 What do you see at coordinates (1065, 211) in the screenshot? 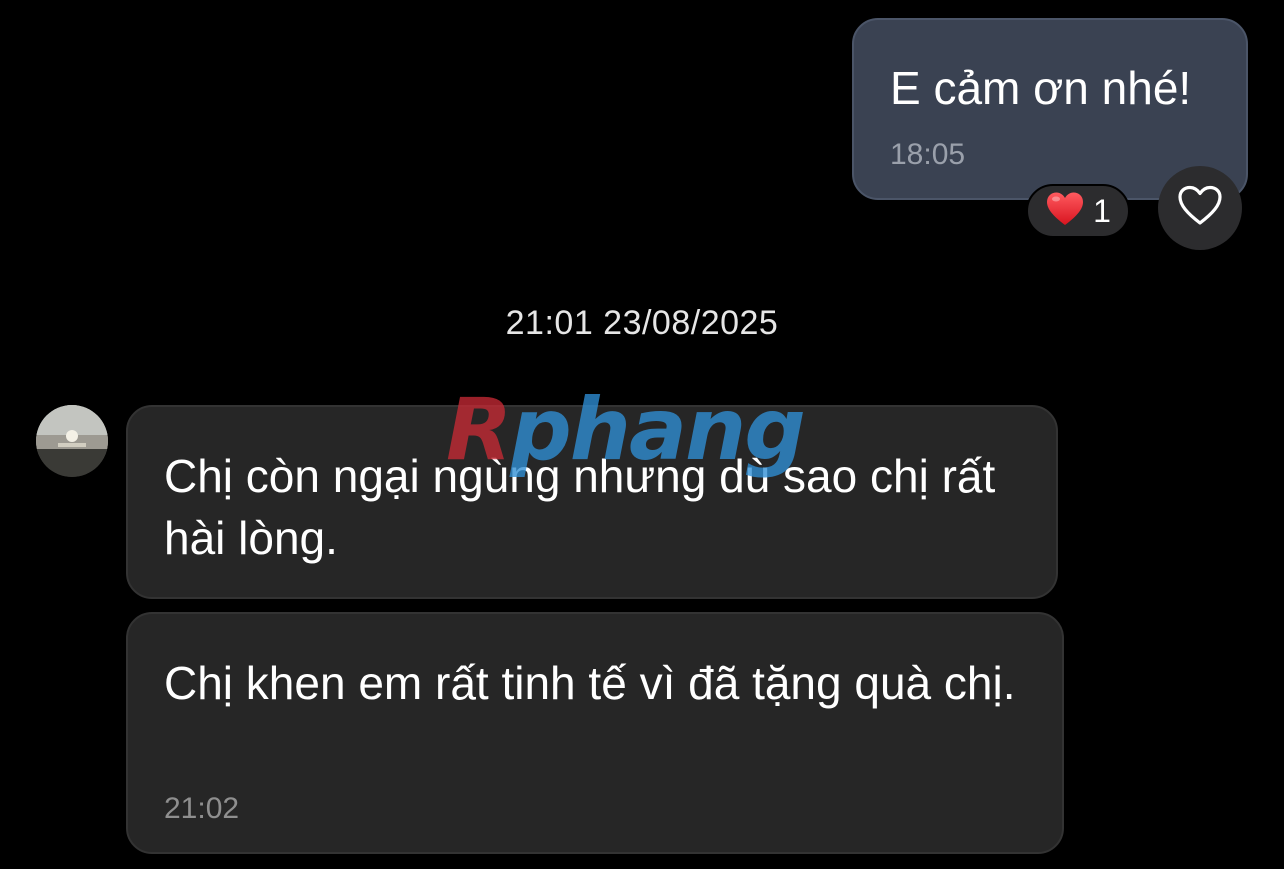
I see `red-heart-icon` at bounding box center [1065, 211].